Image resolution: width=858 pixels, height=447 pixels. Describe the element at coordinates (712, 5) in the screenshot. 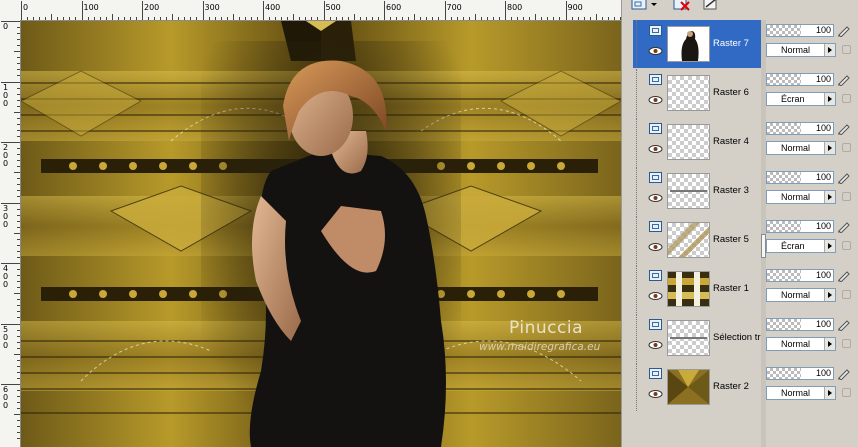

I see `layer-properties-icon` at that location.